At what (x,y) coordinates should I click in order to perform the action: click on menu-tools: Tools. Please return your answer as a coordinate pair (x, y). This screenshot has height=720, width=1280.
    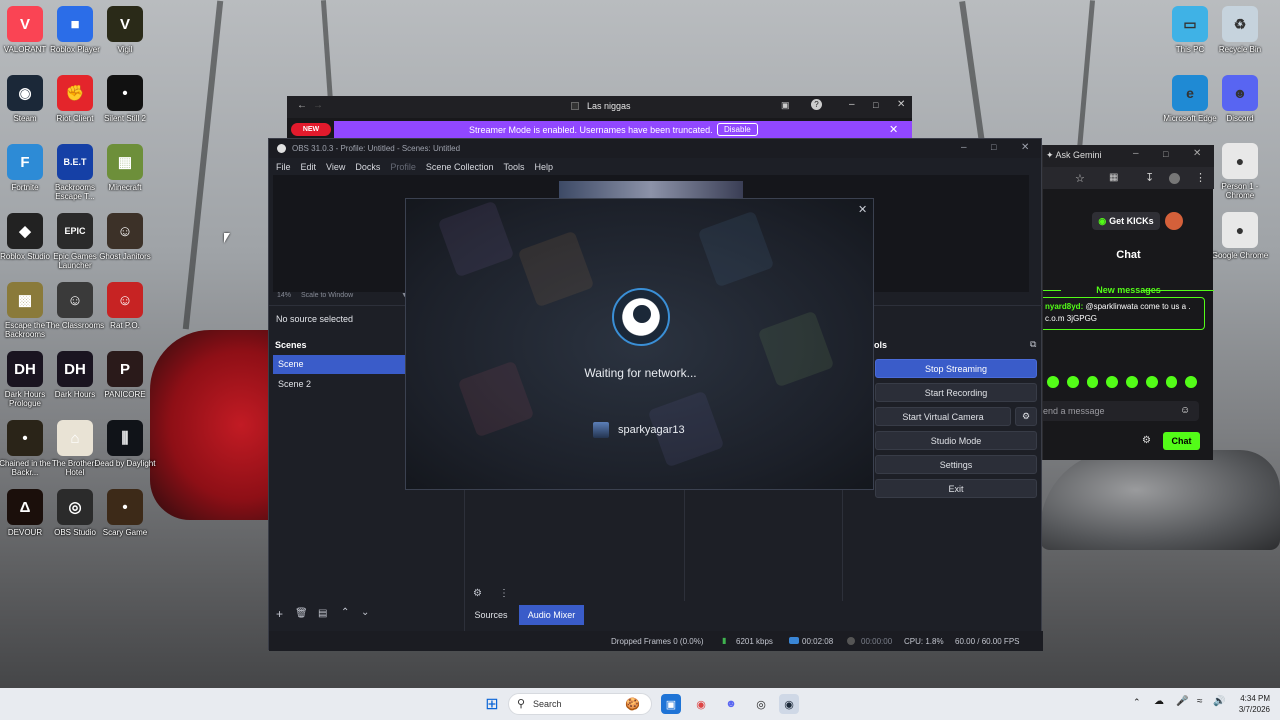
    Looking at the image, I should click on (513, 167).